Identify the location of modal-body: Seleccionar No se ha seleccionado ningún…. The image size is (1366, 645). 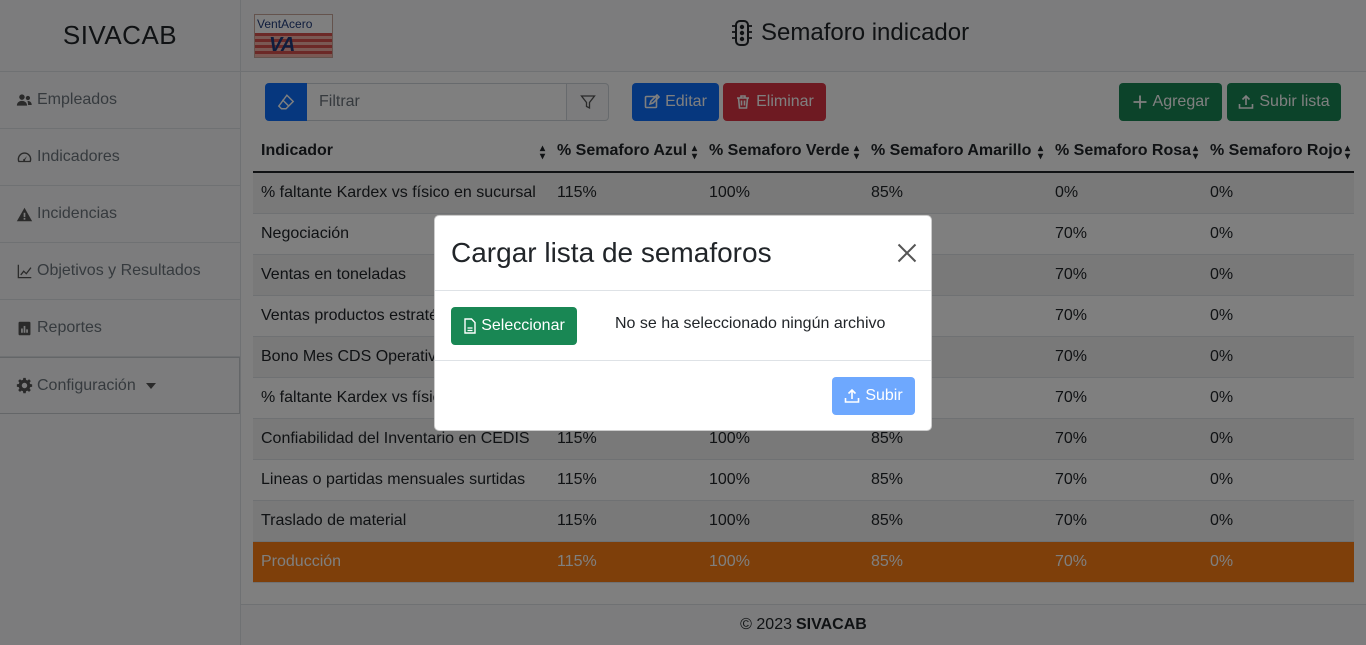
(683, 326).